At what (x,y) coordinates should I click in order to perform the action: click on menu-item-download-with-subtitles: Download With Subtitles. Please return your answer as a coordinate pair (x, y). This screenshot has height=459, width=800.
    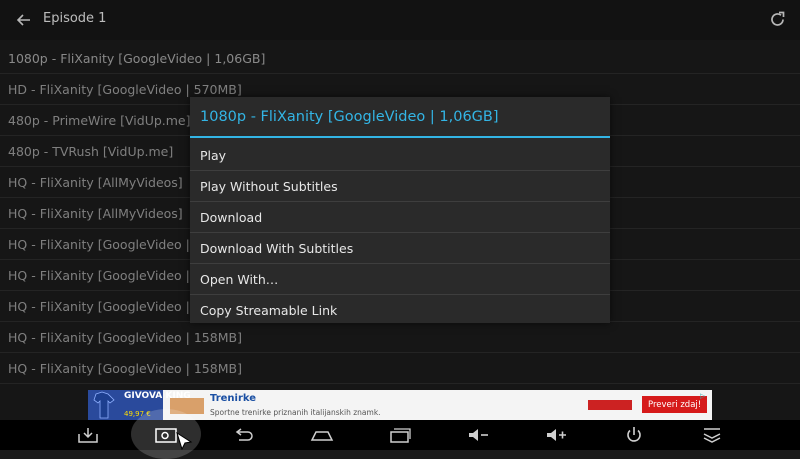
    Looking at the image, I should click on (400, 248).